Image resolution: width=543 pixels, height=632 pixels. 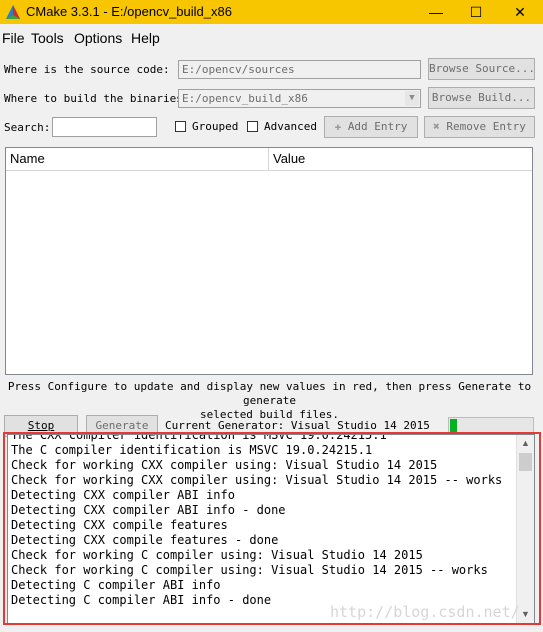 What do you see at coordinates (436, 126) in the screenshot?
I see `remove-x-icon: ✖` at bounding box center [436, 126].